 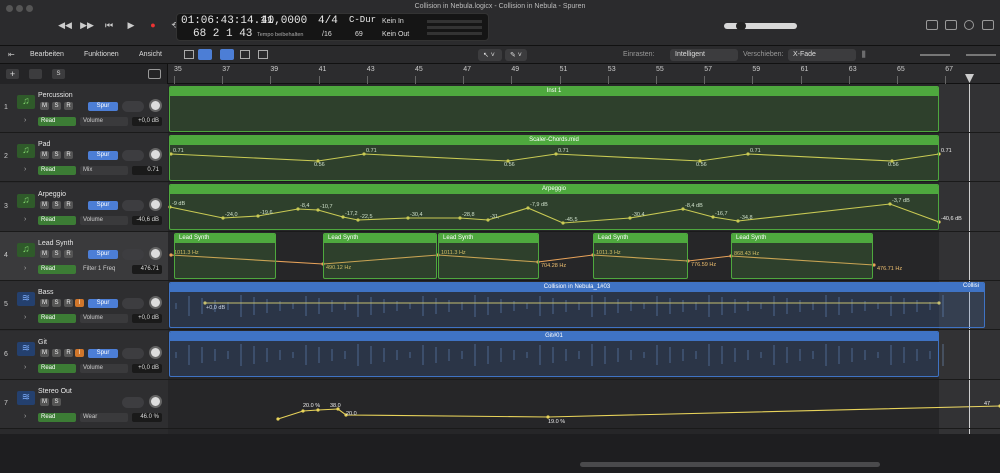 I want to click on edit-menu: Bearbeiten, so click(x=47, y=54).